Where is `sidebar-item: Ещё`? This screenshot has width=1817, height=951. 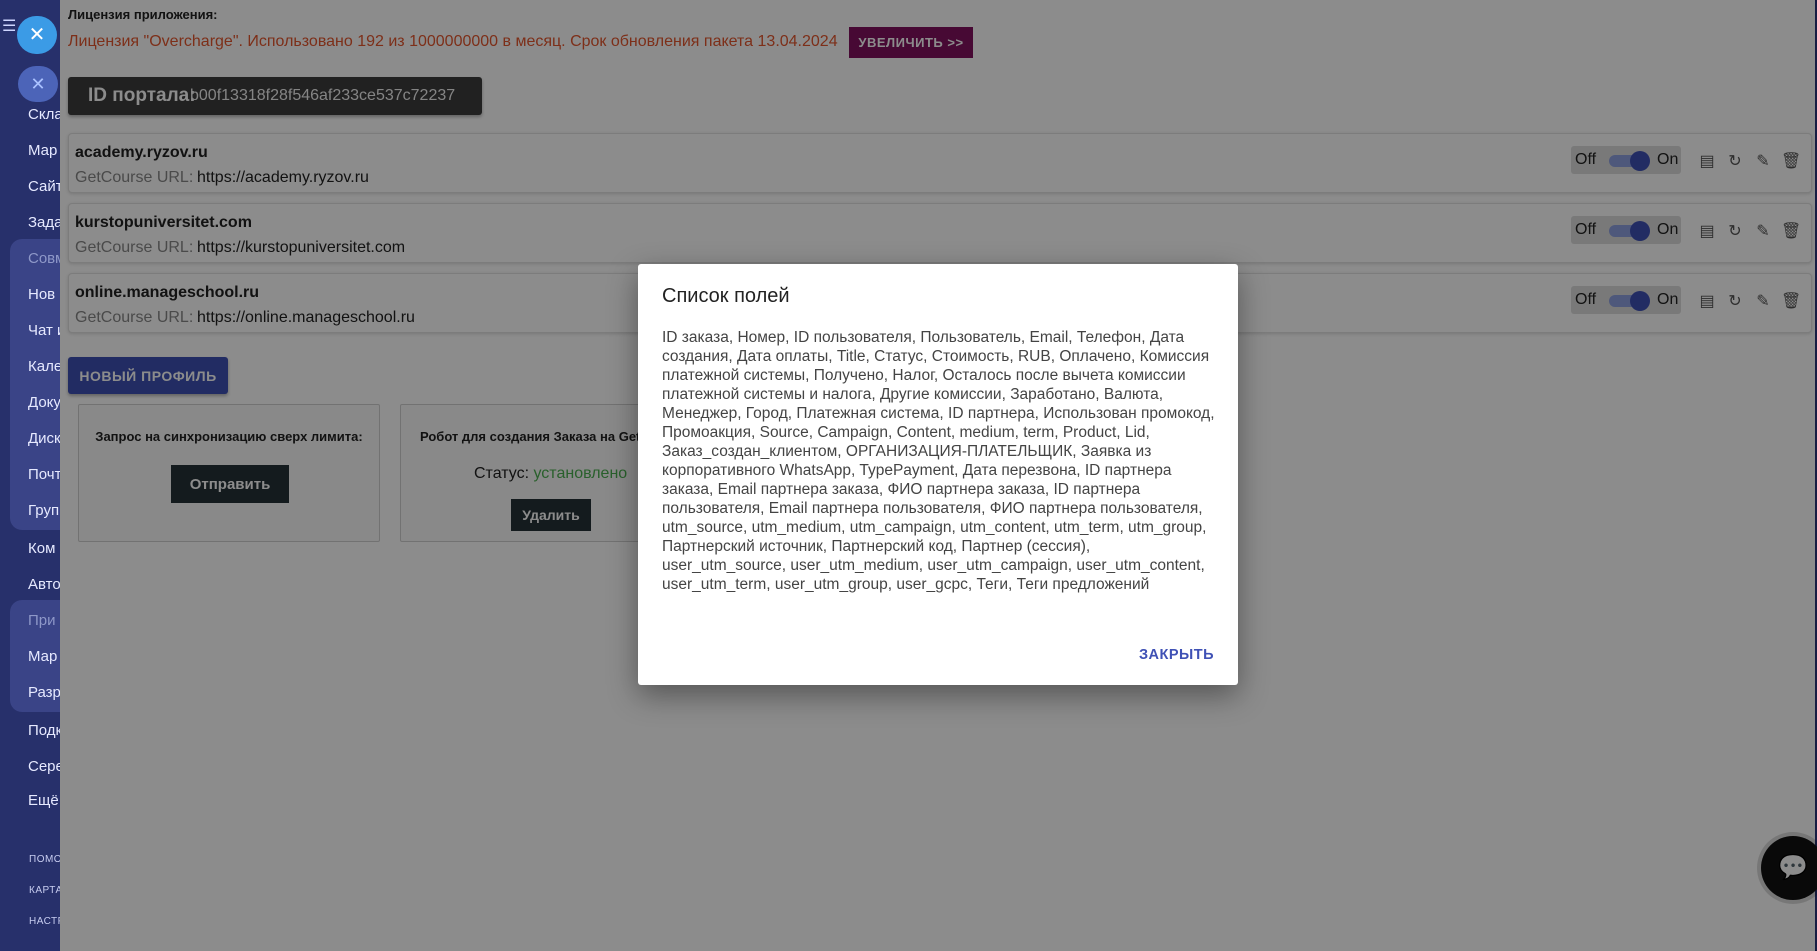 sidebar-item: Ещё is located at coordinates (43, 800).